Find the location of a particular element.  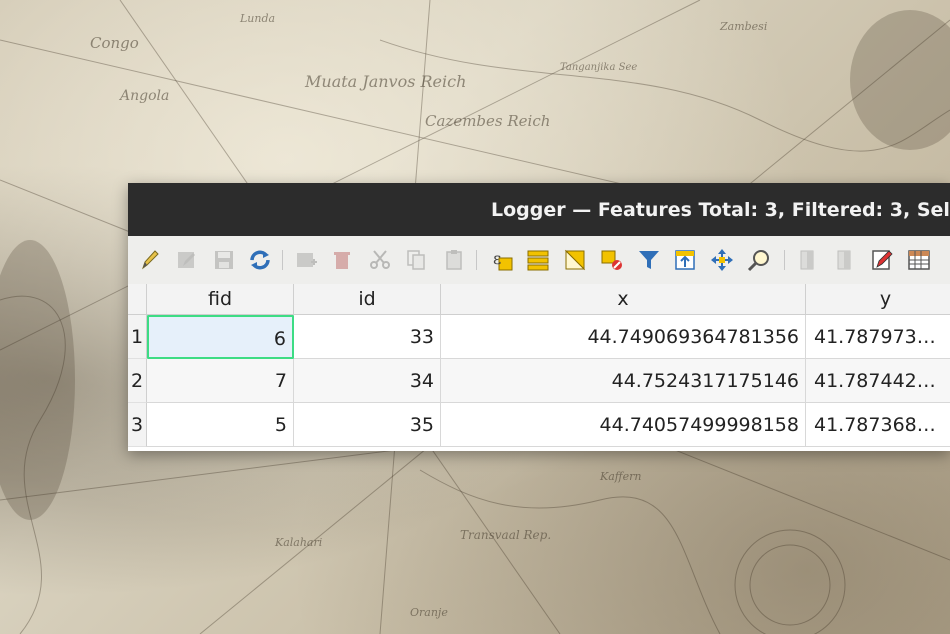

cut-icon is located at coordinates (380, 259).